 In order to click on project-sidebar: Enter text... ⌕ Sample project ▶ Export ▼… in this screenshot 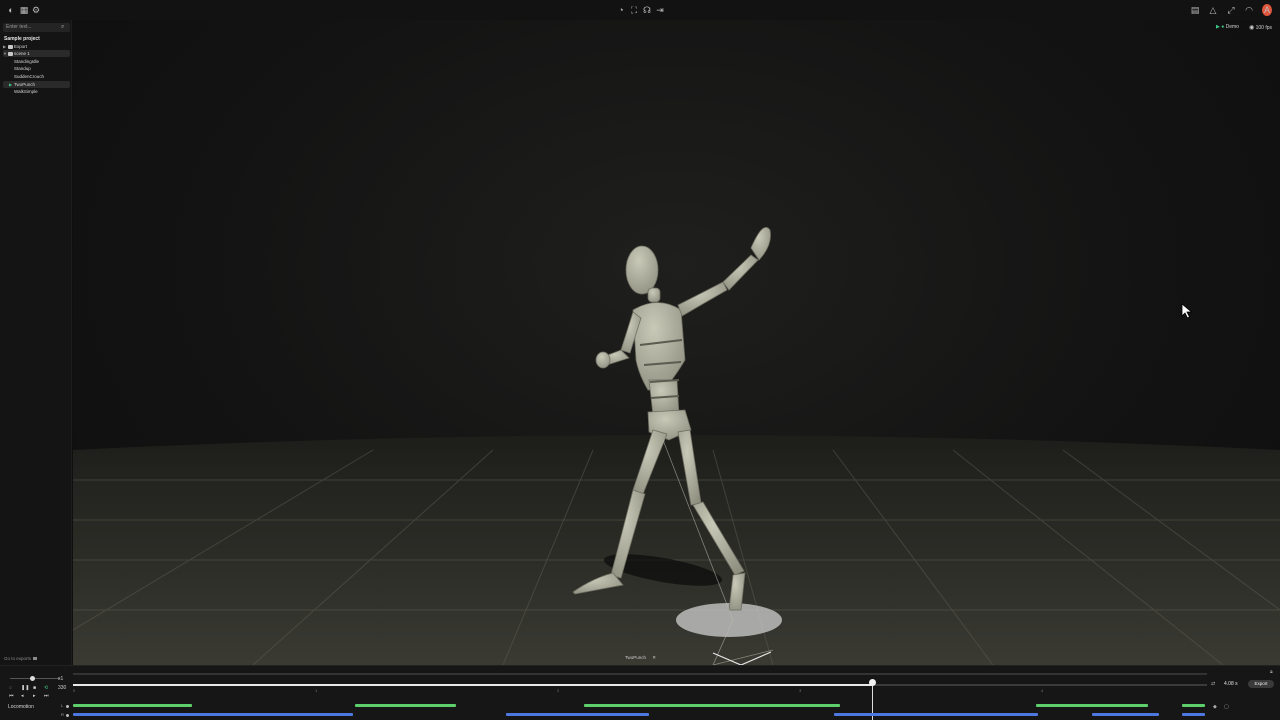, I will do `click(36, 342)`.